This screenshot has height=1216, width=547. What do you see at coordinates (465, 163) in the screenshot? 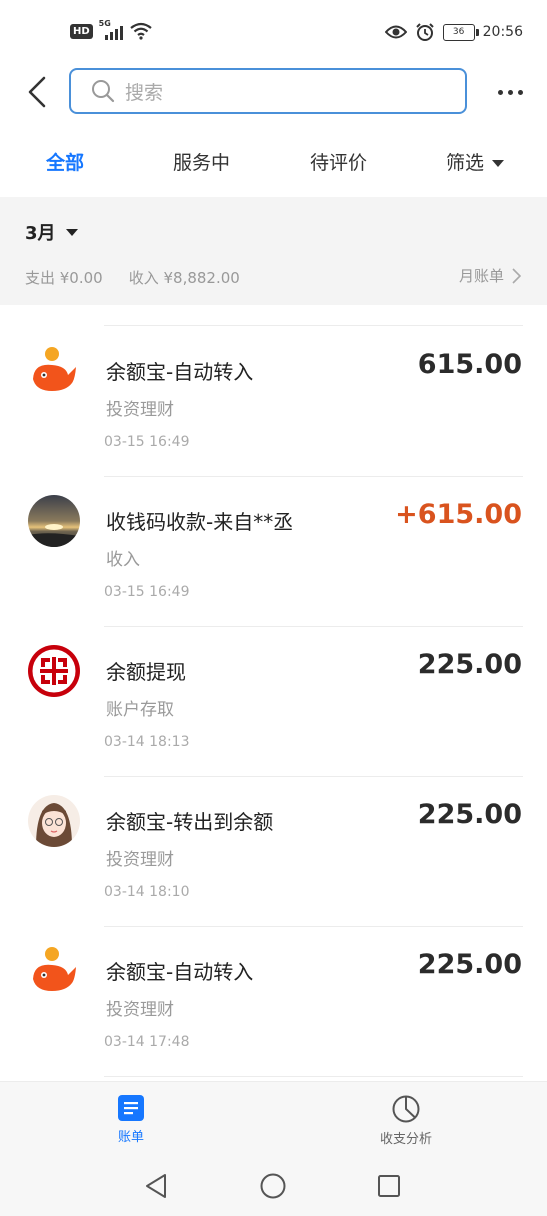
I see `filter-label: 筛选` at bounding box center [465, 163].